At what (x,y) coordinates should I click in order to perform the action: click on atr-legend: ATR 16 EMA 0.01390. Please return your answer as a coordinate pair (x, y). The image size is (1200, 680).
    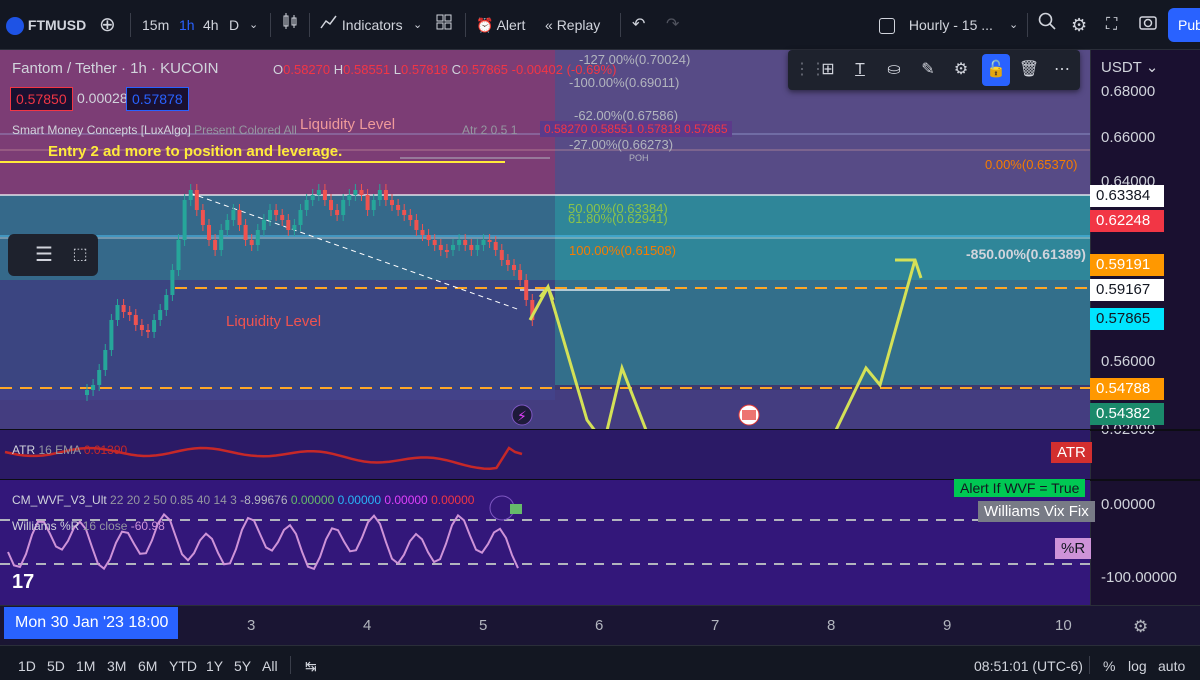
    Looking at the image, I should click on (69, 450).